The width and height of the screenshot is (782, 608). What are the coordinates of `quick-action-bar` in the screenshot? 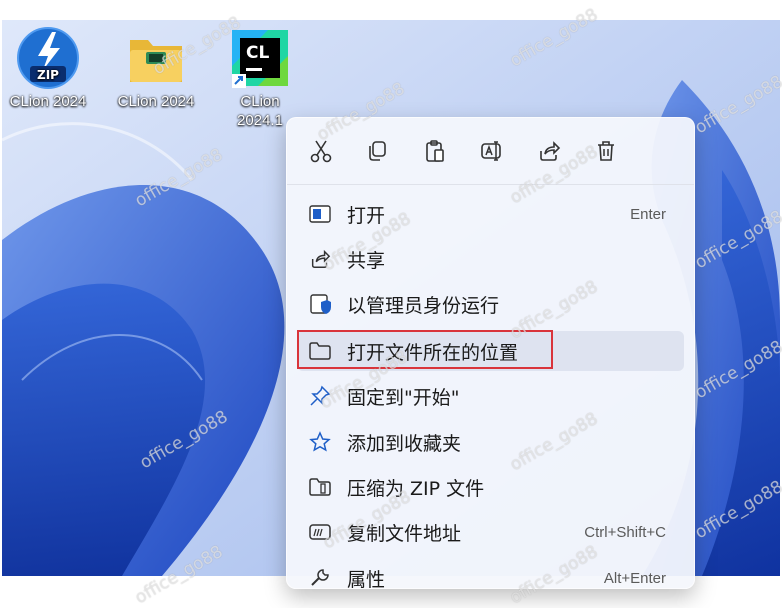 It's located at (490, 151).